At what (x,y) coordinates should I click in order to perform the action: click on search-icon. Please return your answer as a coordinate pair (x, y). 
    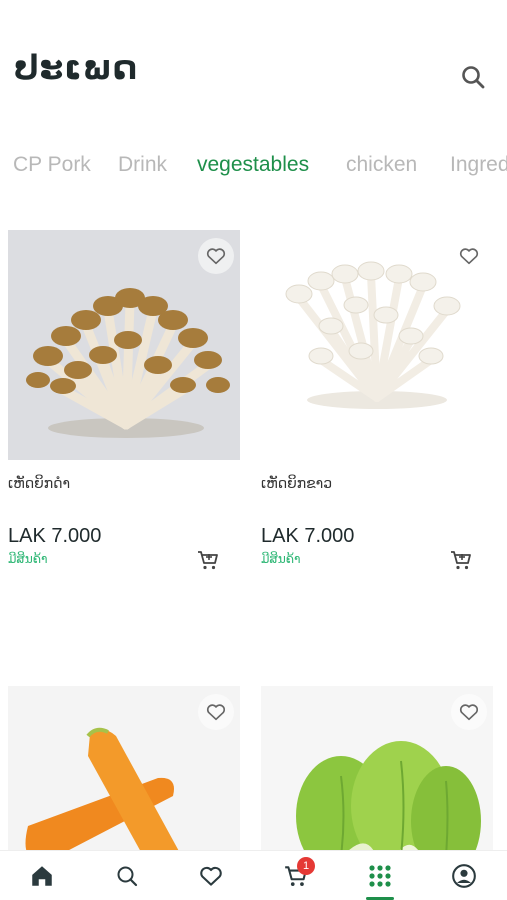
    Looking at the image, I should click on (127, 876).